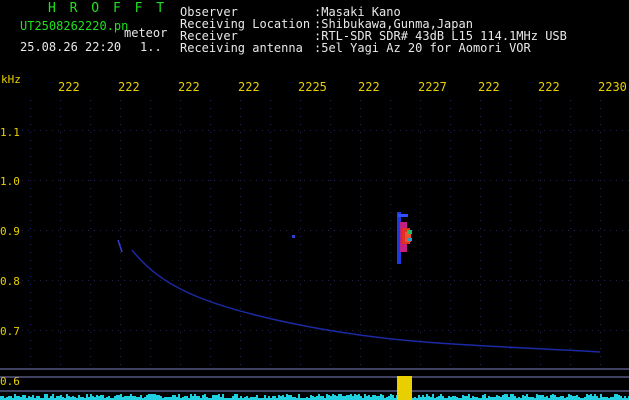 This screenshot has width=629, height=400. What do you see at coordinates (404, 388) in the screenshot?
I see `meteor-level-spike` at bounding box center [404, 388].